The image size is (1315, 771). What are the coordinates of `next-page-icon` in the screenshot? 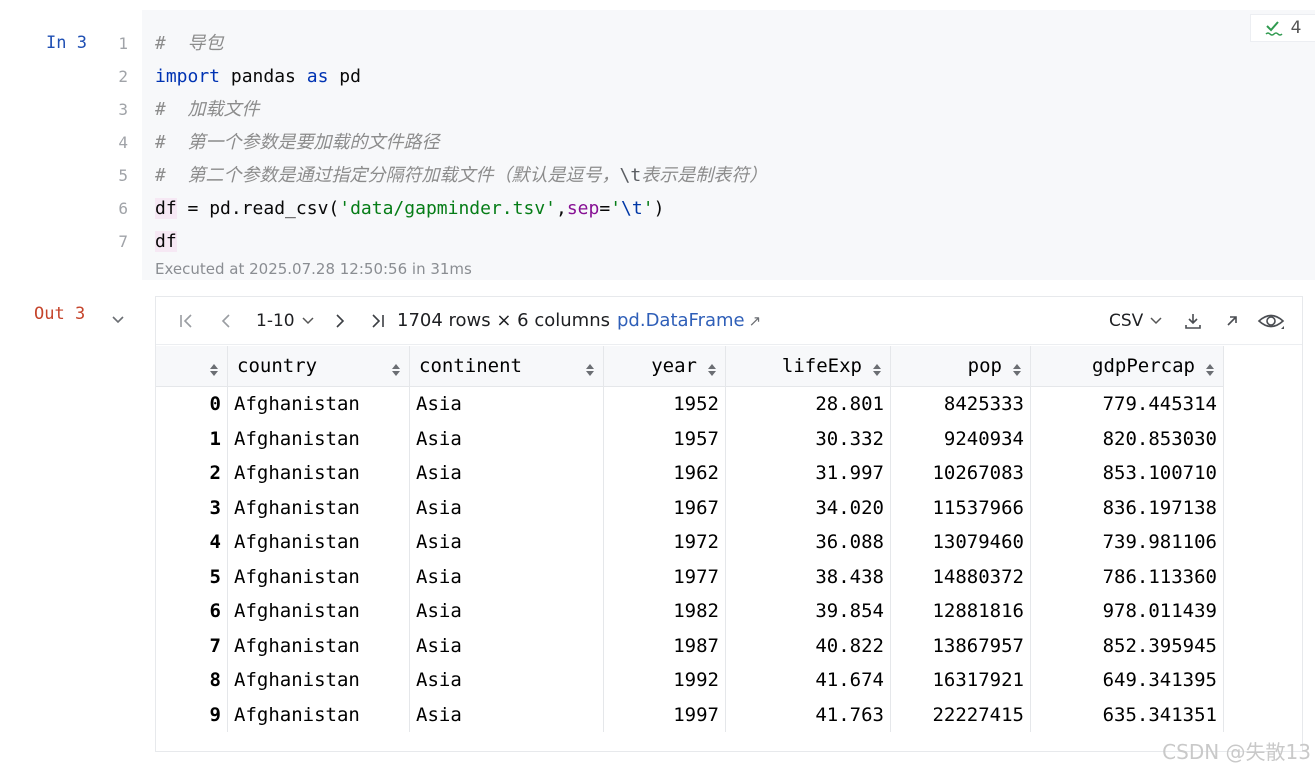 It's located at (340, 320).